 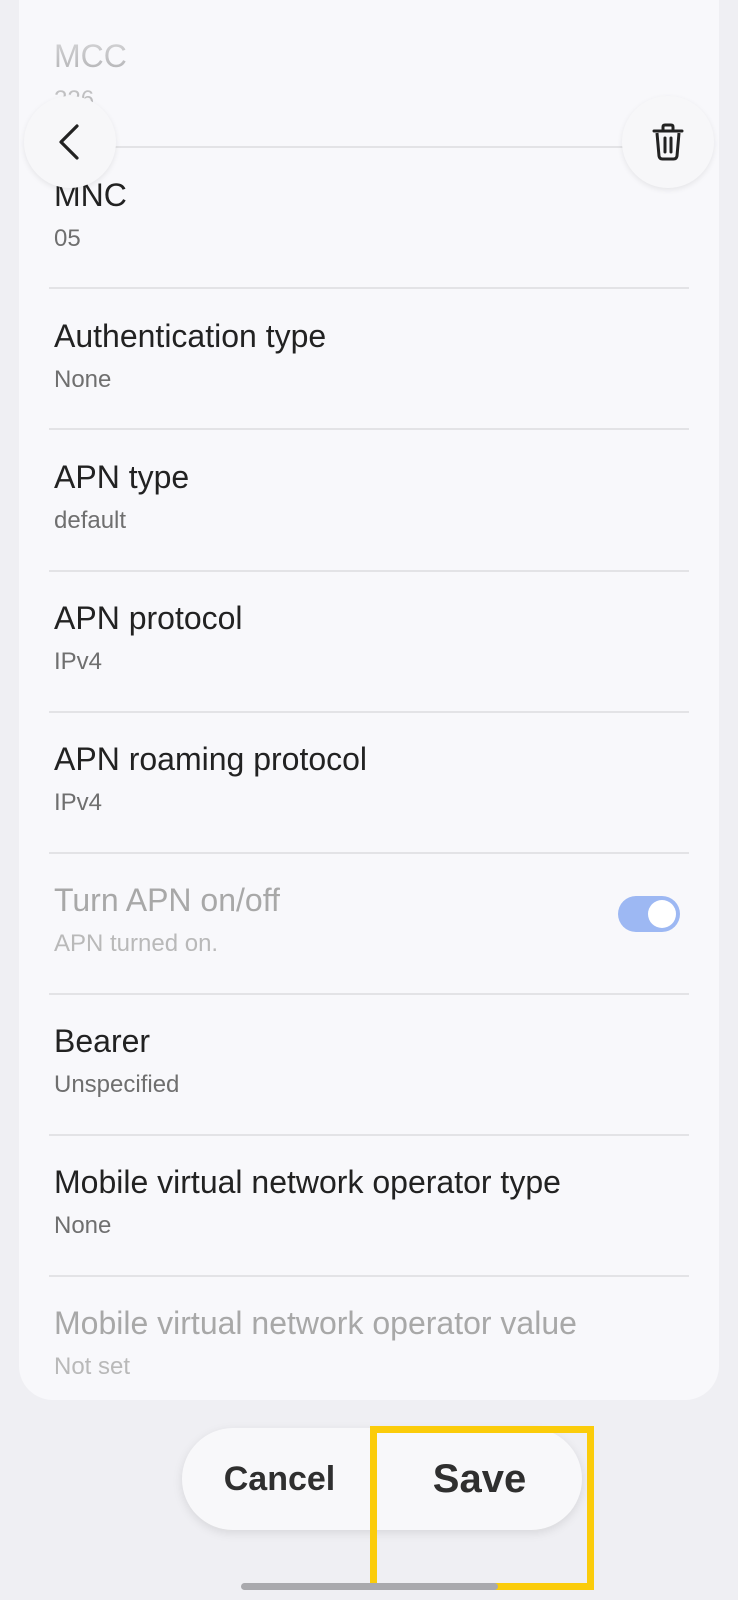 I want to click on mcc-title: MCC, so click(x=90, y=56).